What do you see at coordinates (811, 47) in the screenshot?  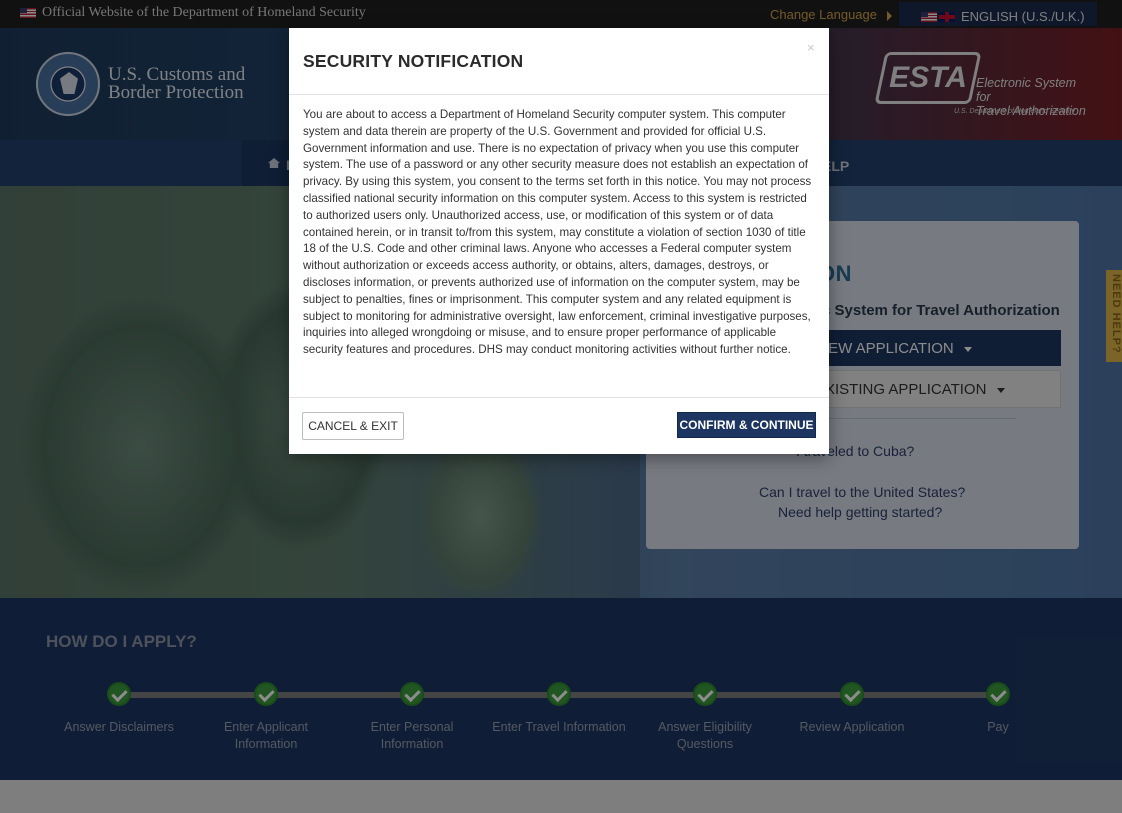 I see `close-icon: ×` at bounding box center [811, 47].